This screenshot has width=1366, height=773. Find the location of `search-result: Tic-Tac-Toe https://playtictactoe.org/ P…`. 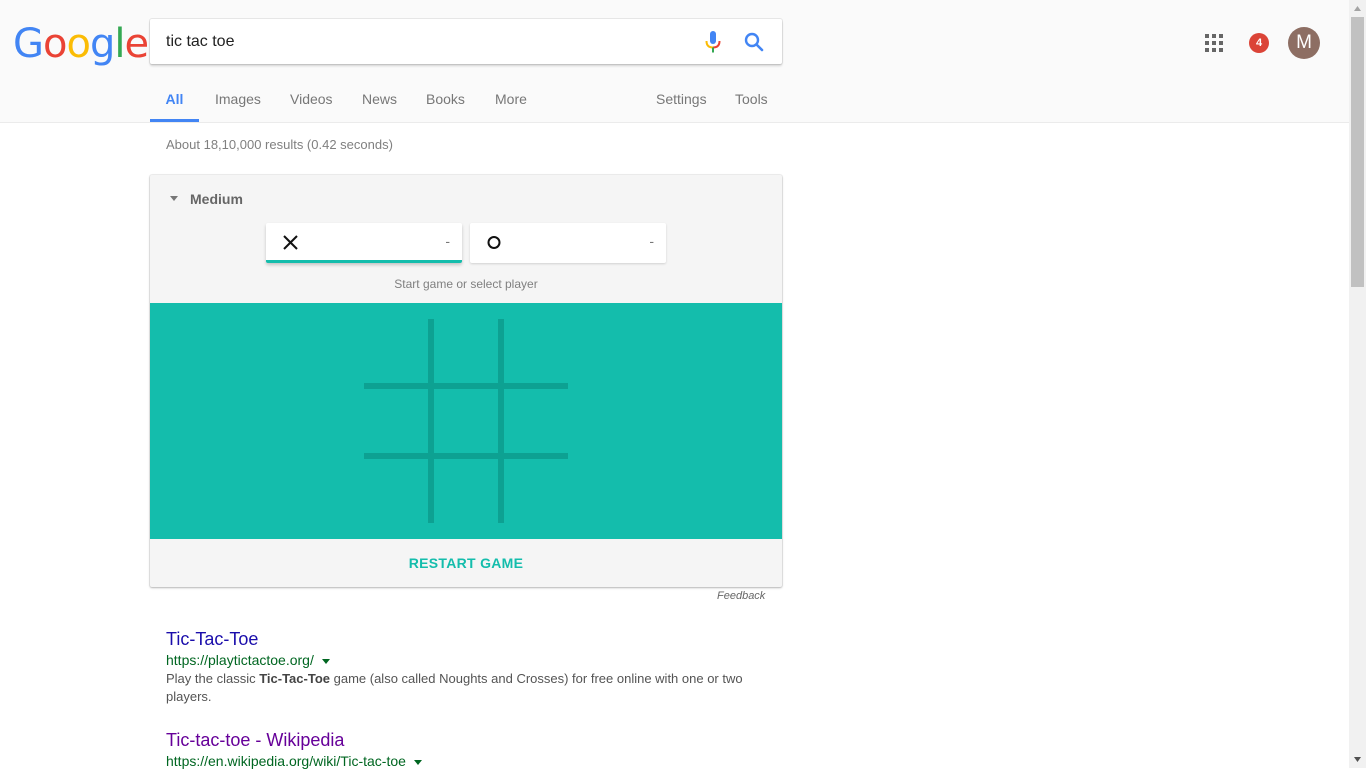

search-result: Tic-Tac-Toe https://playtictactoe.org/ P… is located at coordinates (466, 667).